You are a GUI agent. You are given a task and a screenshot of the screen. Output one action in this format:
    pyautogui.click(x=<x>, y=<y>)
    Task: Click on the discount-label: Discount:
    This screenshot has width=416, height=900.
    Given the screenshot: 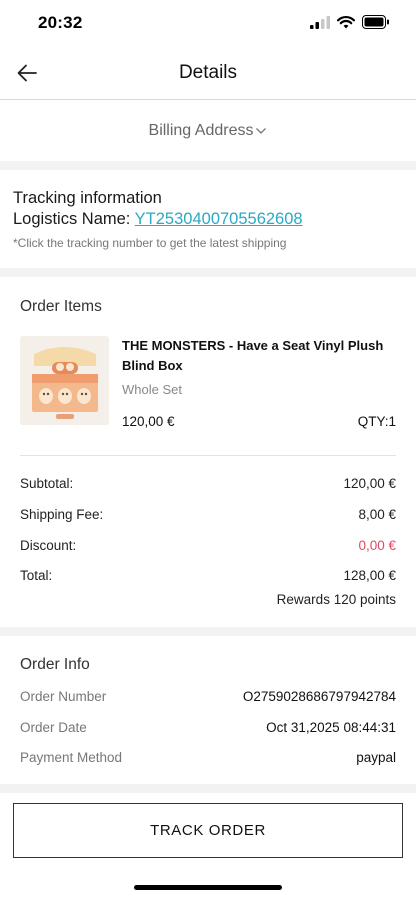 What is the action you would take?
    pyautogui.click(x=48, y=545)
    